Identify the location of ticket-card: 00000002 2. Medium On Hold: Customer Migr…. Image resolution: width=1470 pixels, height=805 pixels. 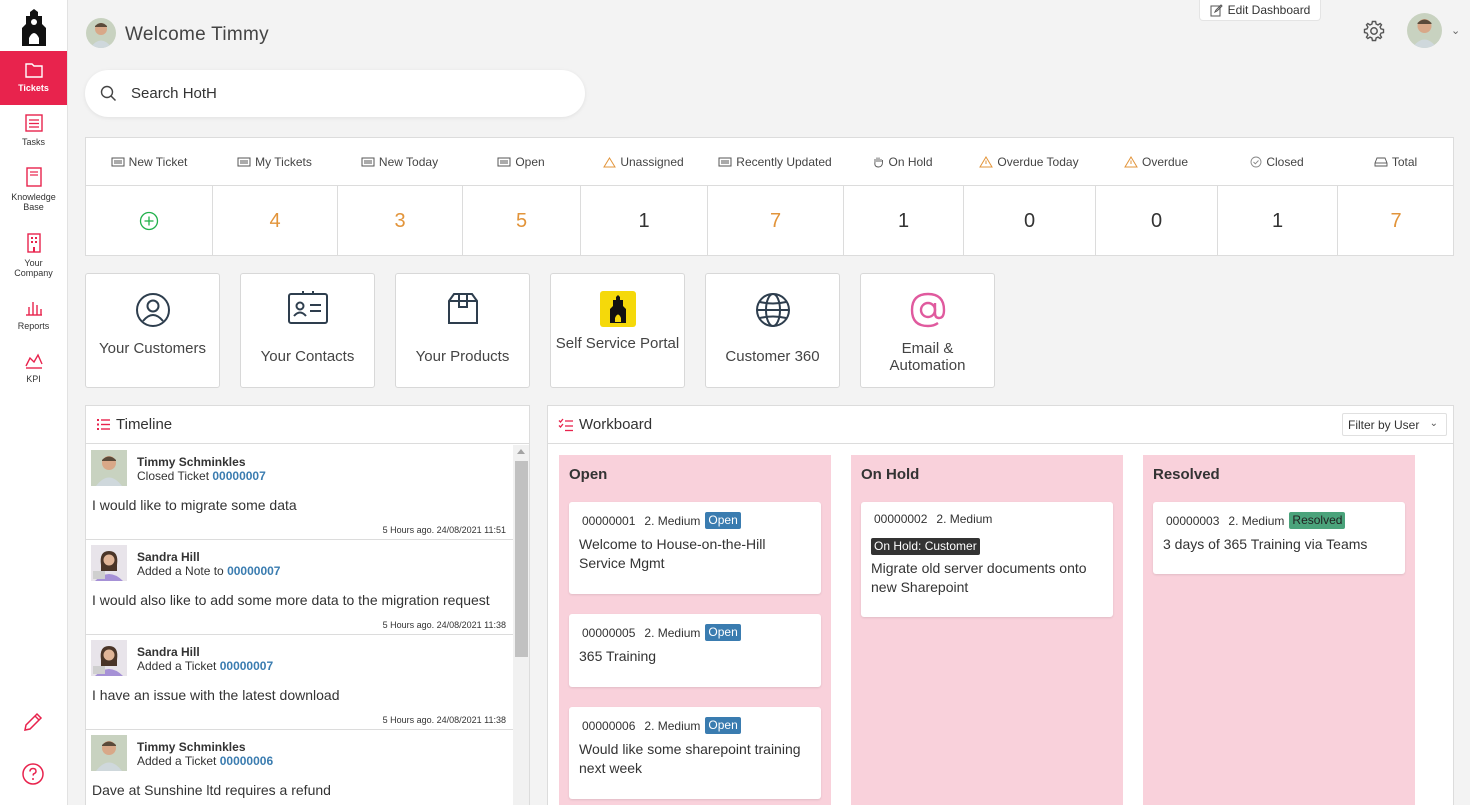
(987, 559).